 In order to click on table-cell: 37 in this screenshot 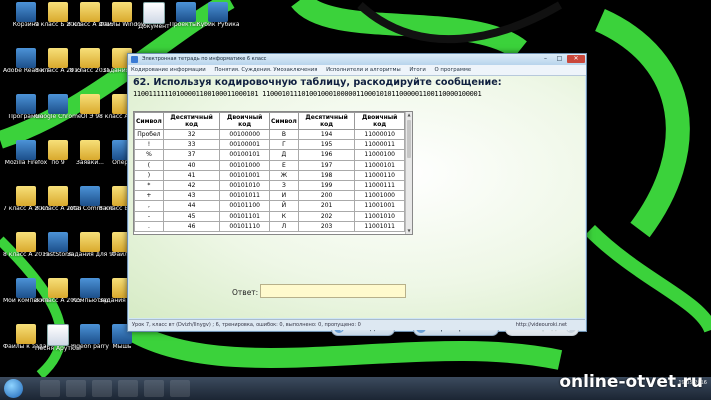, I will do `click(191, 155)`.